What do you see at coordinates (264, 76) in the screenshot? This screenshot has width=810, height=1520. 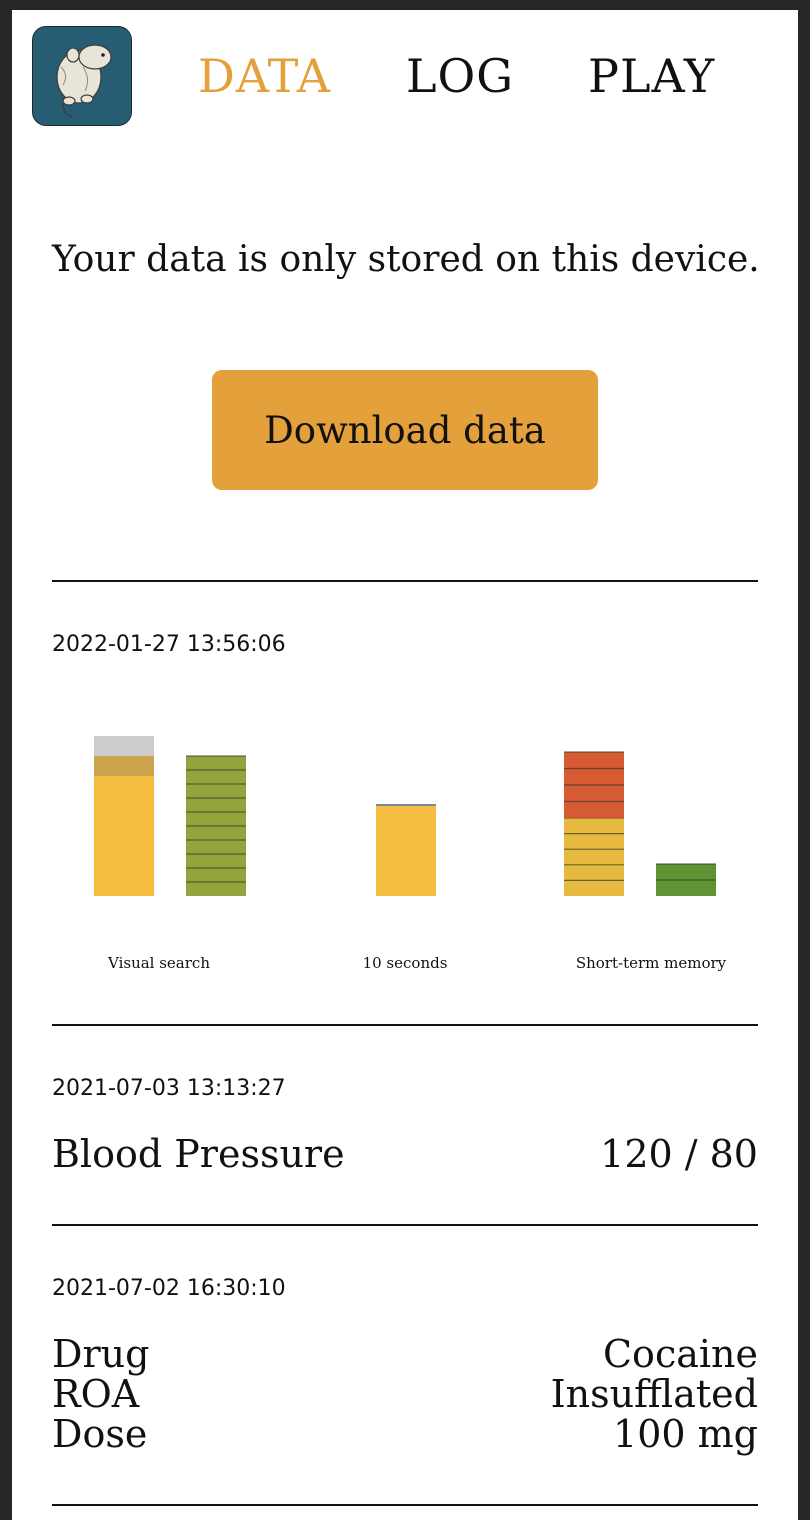 I see `tab-data: DATA` at bounding box center [264, 76].